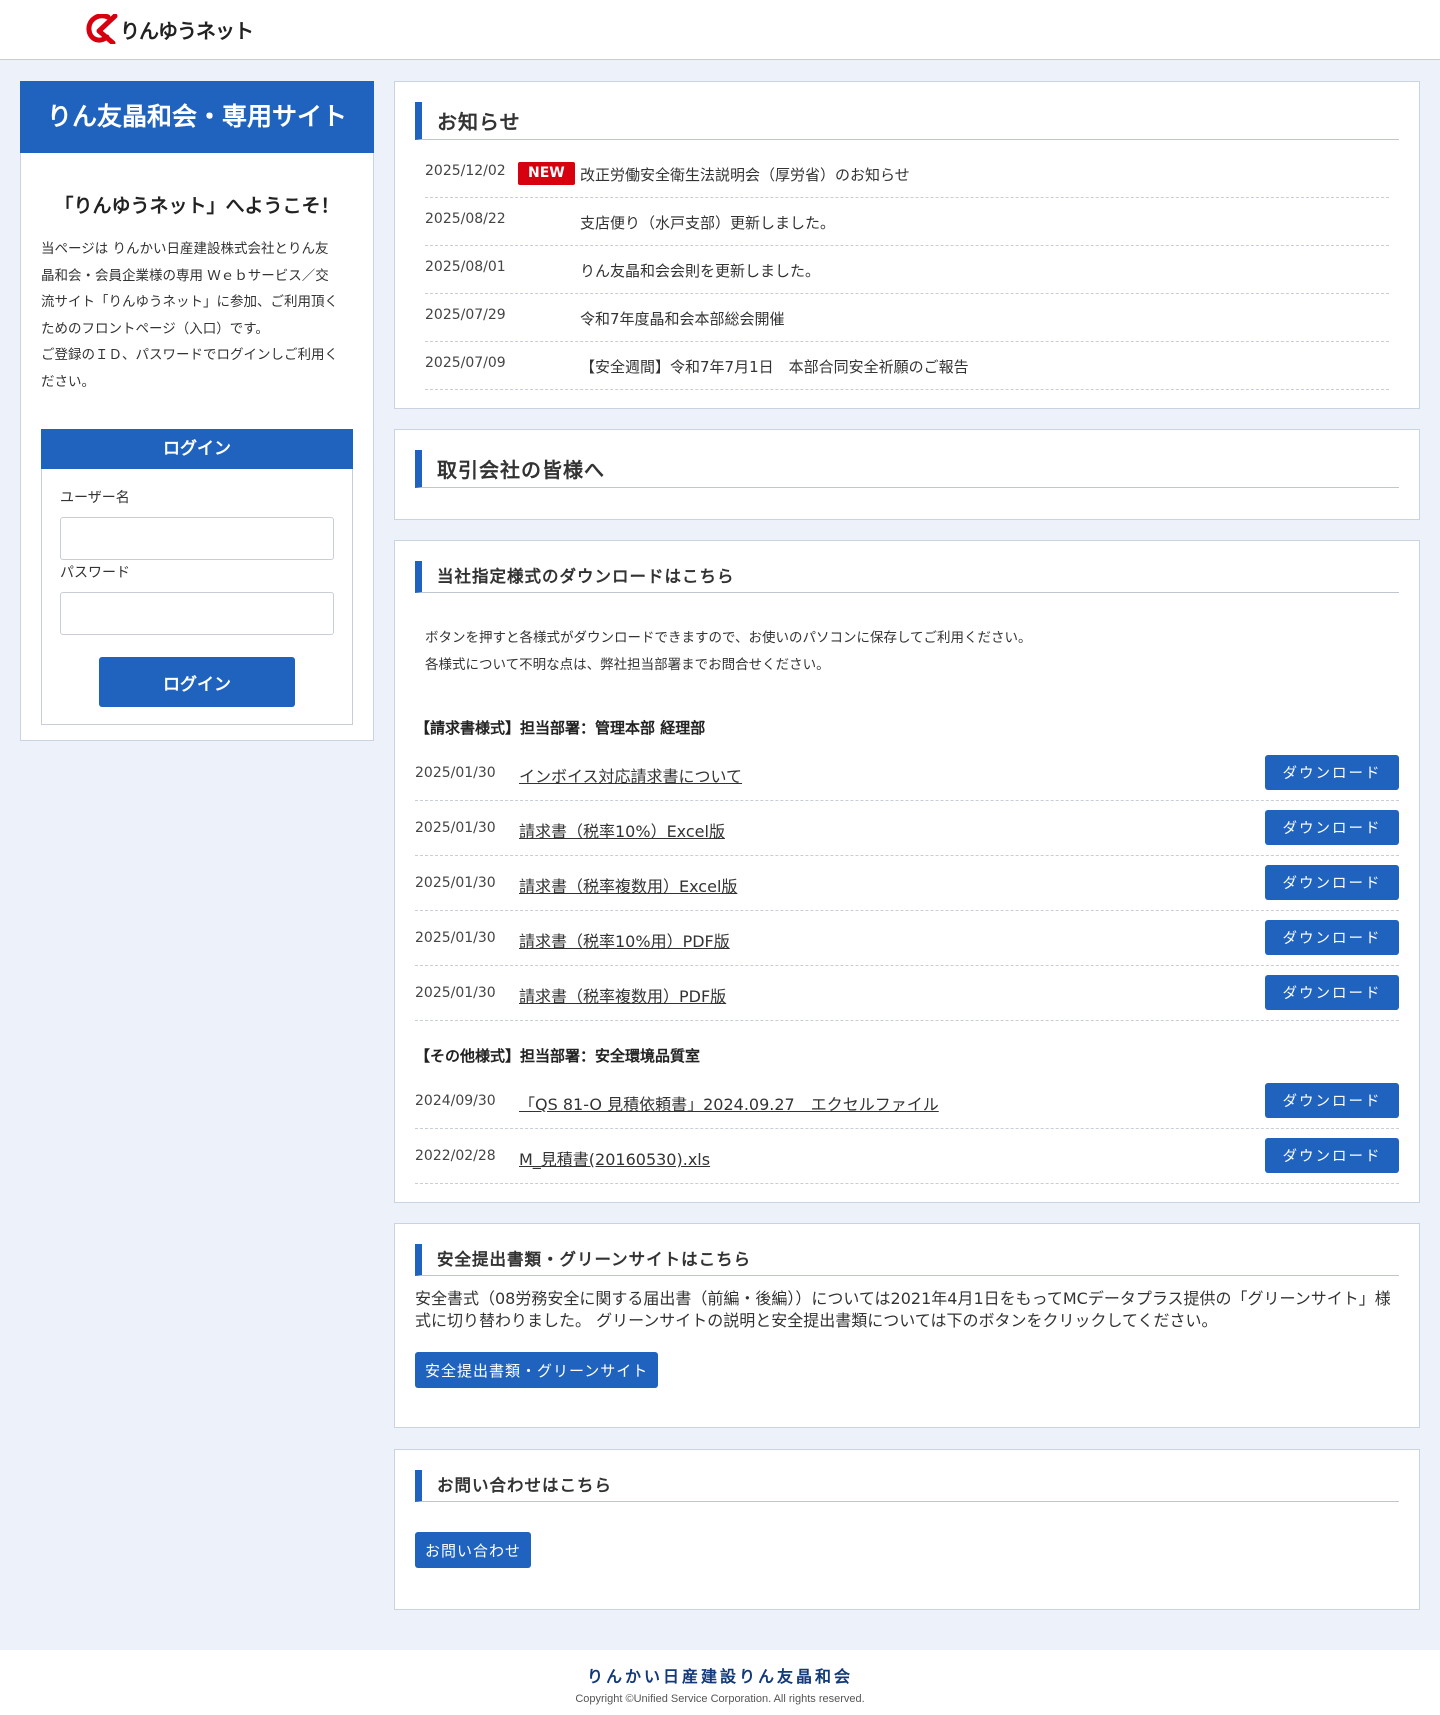 This screenshot has height=1715, width=1440. I want to click on new-badge: NEW, so click(546, 173).